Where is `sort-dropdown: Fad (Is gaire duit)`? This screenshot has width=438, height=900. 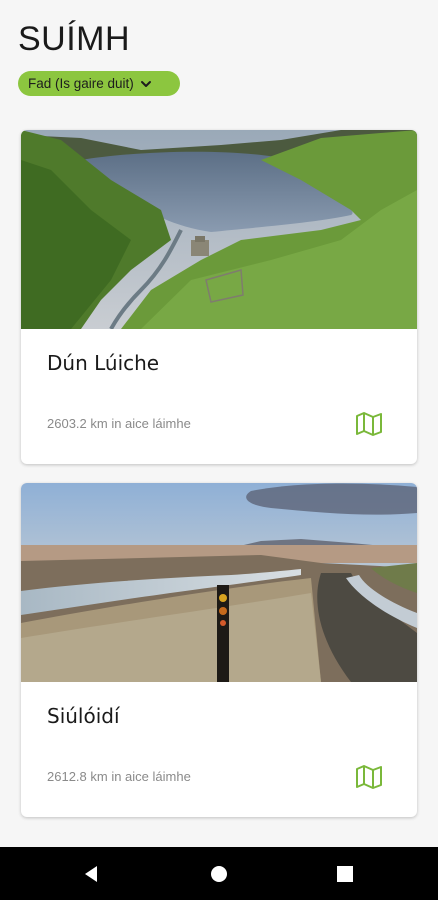 sort-dropdown: Fad (Is gaire duit) is located at coordinates (99, 83).